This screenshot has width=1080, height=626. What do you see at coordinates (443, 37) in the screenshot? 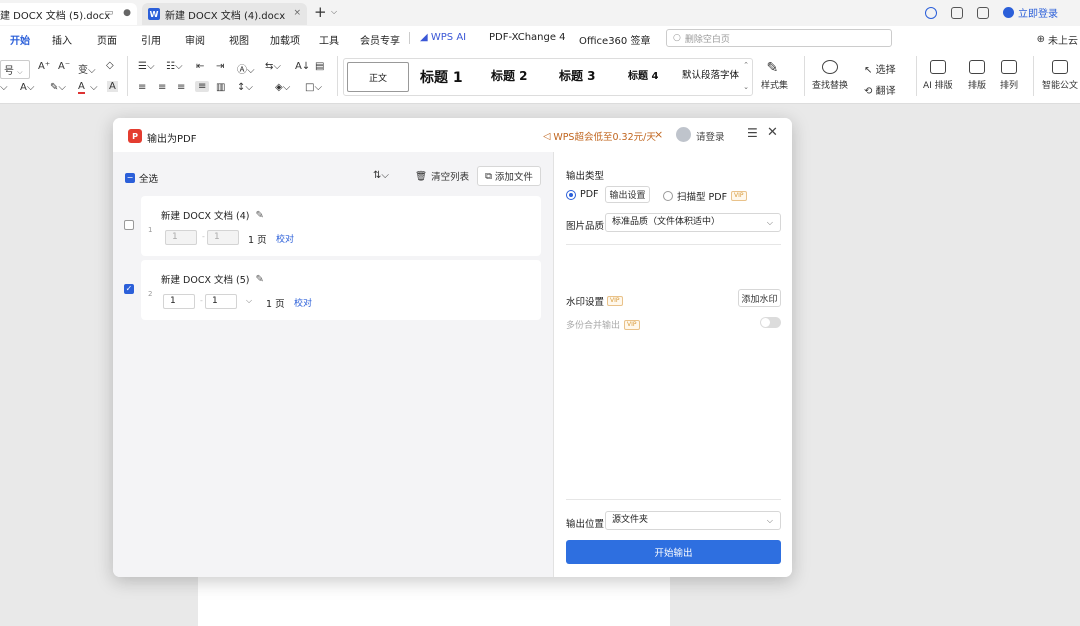
I see `menu-wps-ai: ◢ WPS AI` at bounding box center [443, 37].